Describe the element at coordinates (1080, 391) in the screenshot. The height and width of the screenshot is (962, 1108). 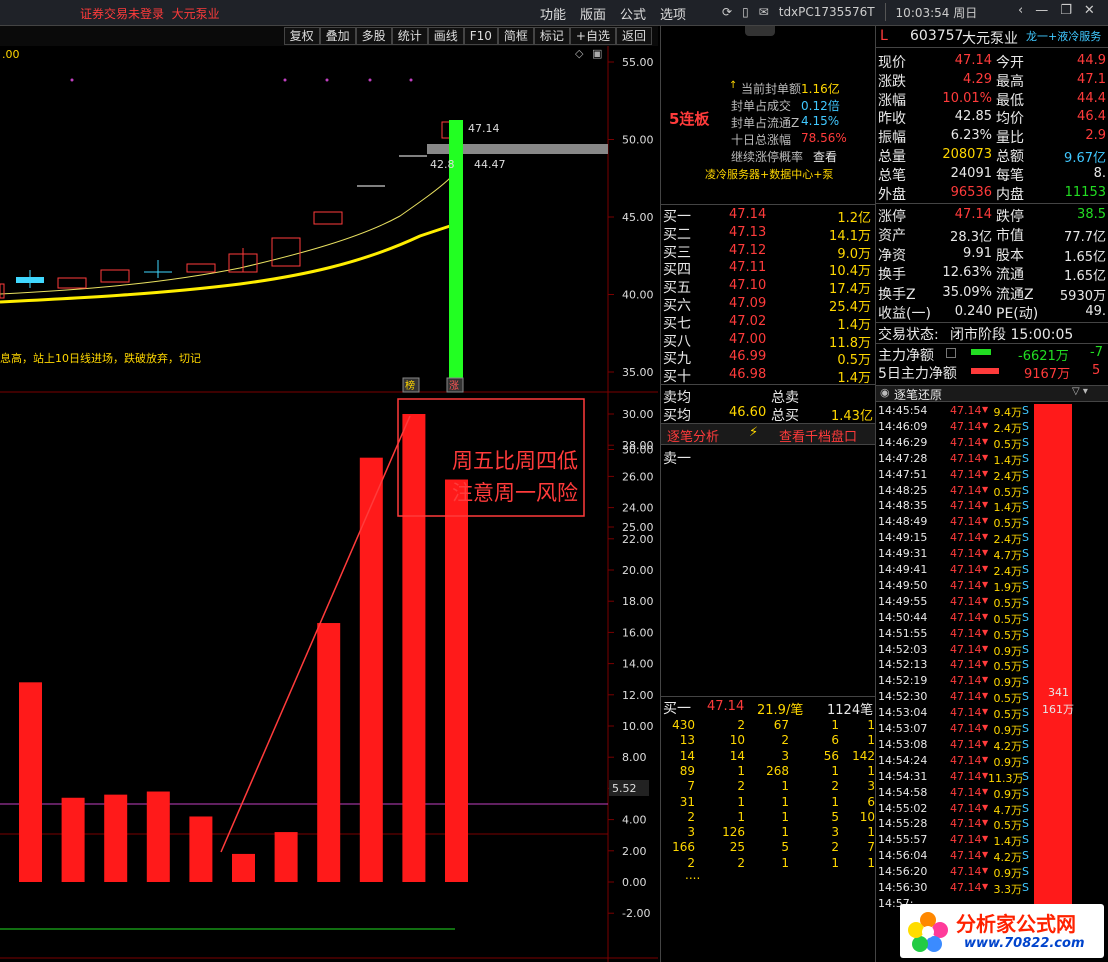
I see `filter-icon: ▽ ▾` at that location.